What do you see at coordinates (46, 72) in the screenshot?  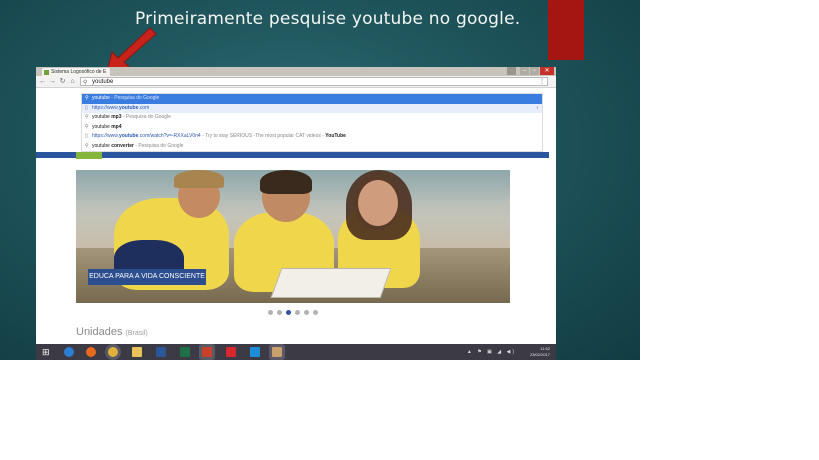 I see `site-favicon-icon` at bounding box center [46, 72].